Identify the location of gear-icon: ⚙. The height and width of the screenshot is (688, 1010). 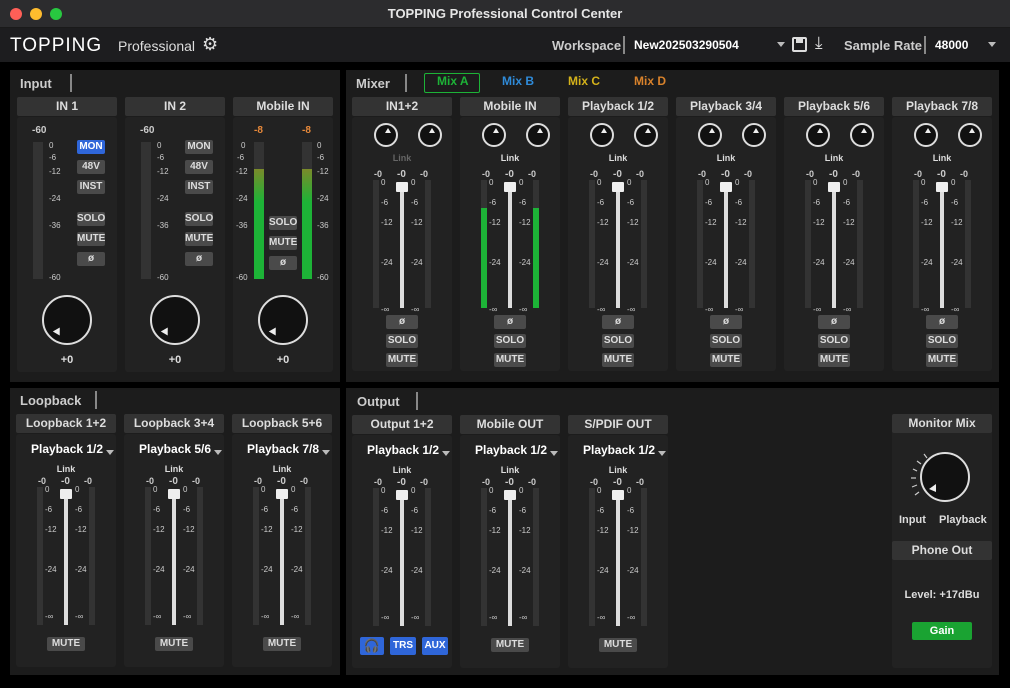
(211, 44).